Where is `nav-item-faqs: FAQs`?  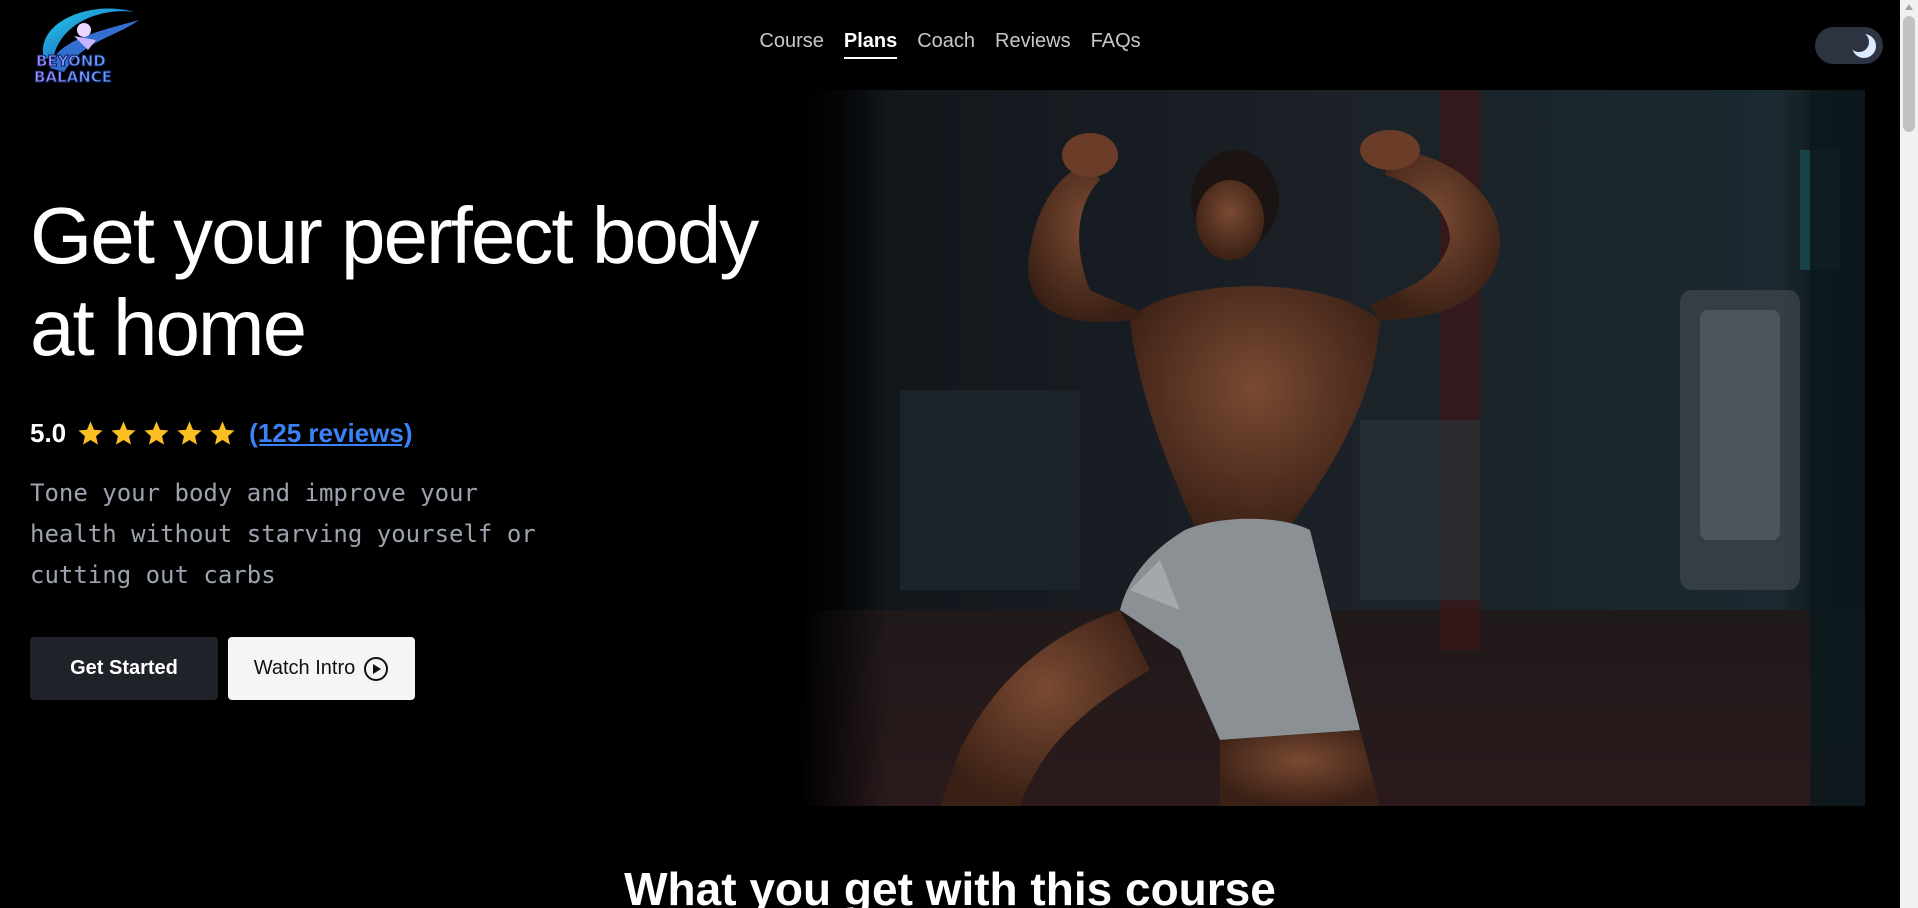
nav-item-faqs: FAQs is located at coordinates (1116, 44).